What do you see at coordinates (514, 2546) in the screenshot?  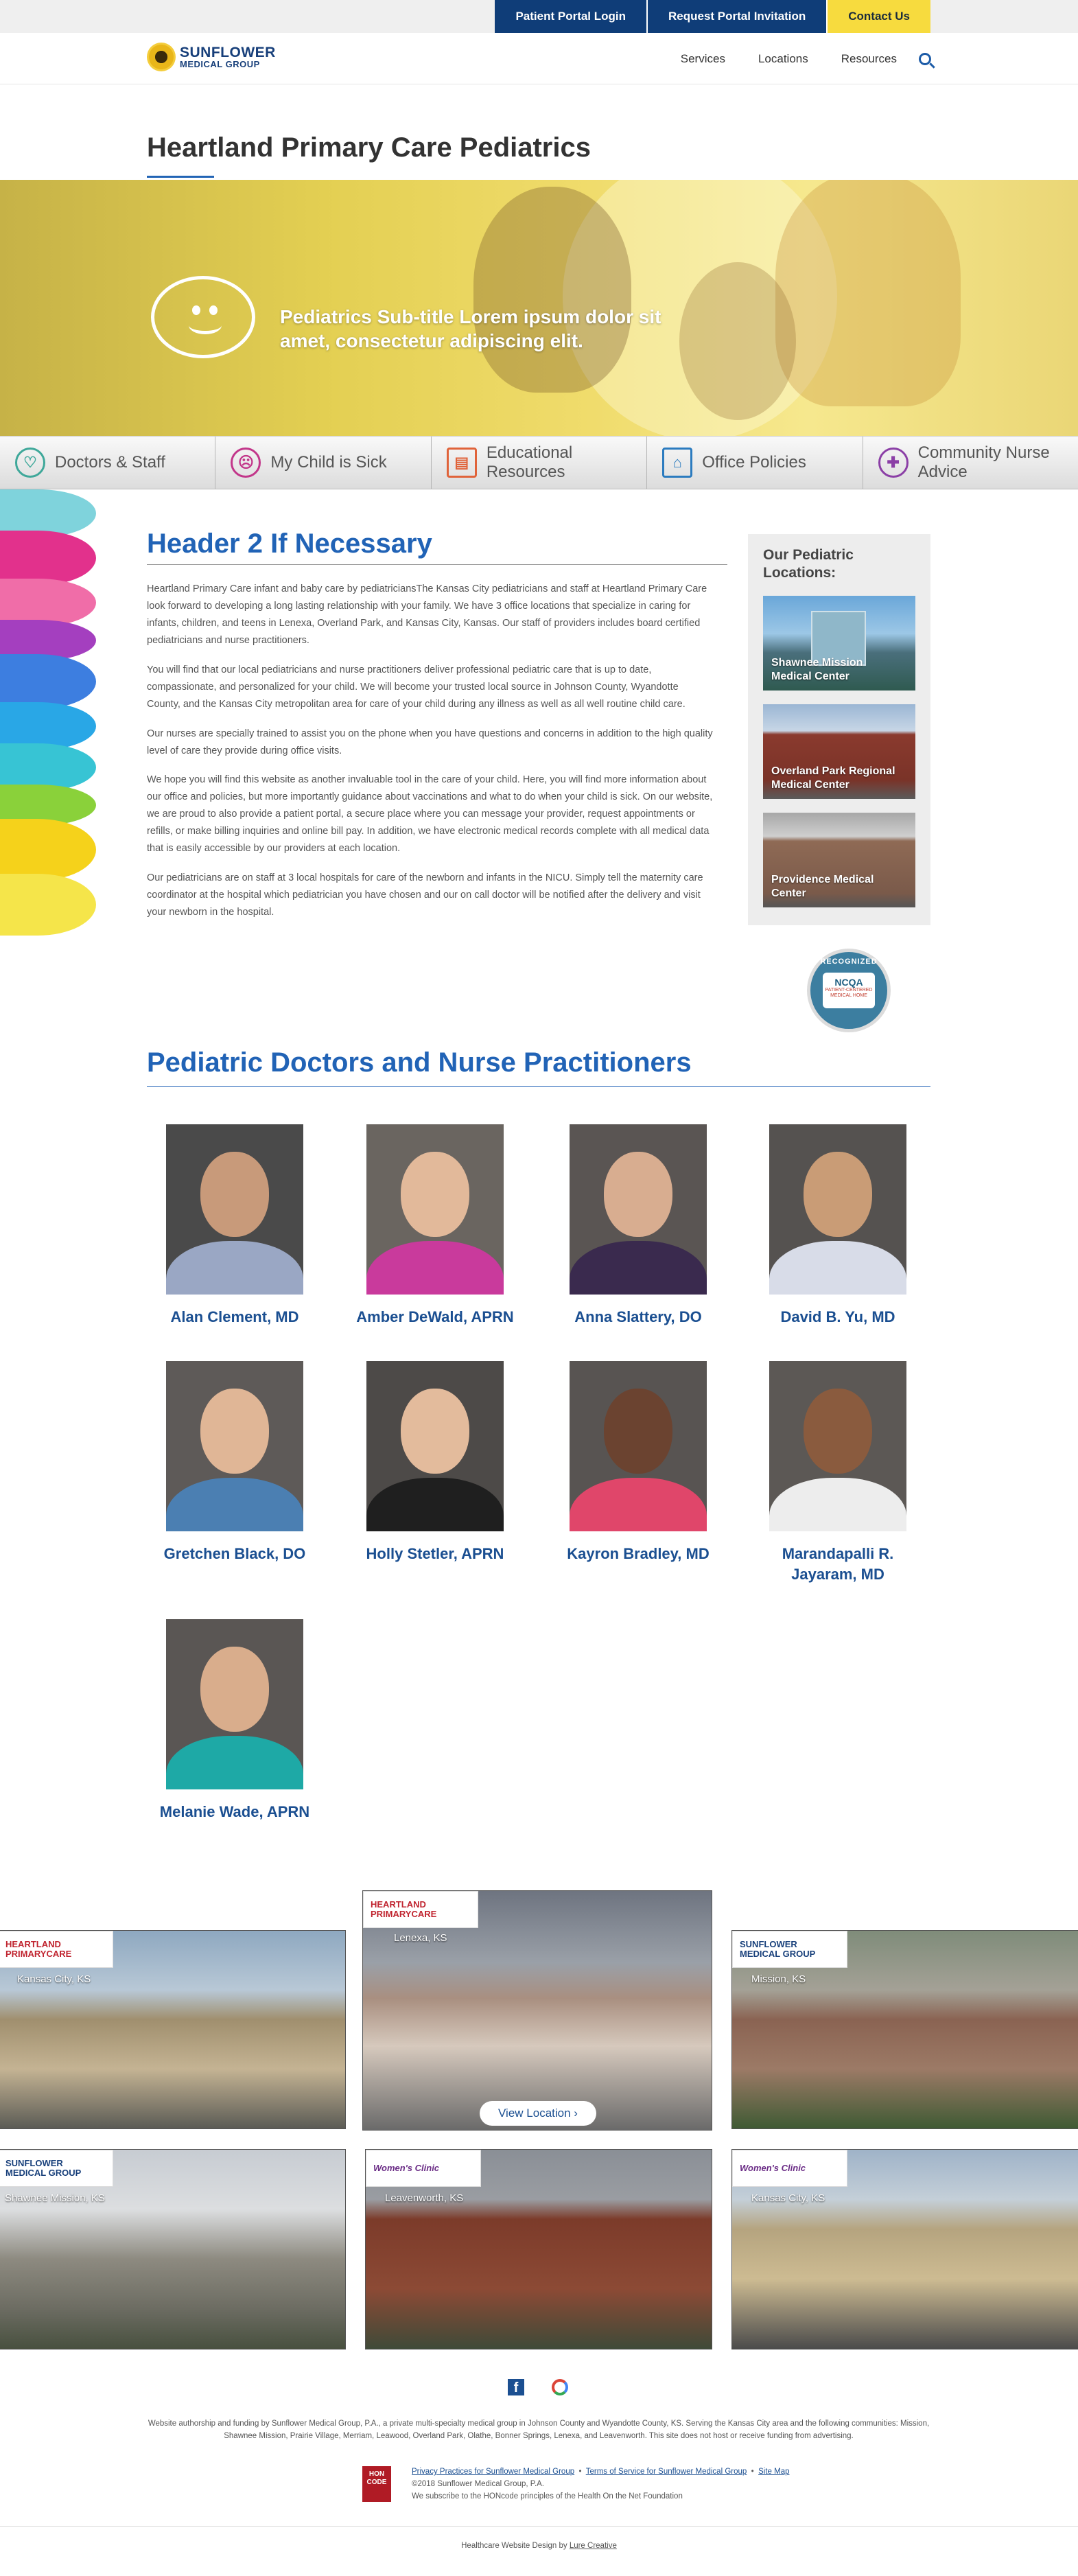 I see `credit-prefix: Healthcare Website Design by` at bounding box center [514, 2546].